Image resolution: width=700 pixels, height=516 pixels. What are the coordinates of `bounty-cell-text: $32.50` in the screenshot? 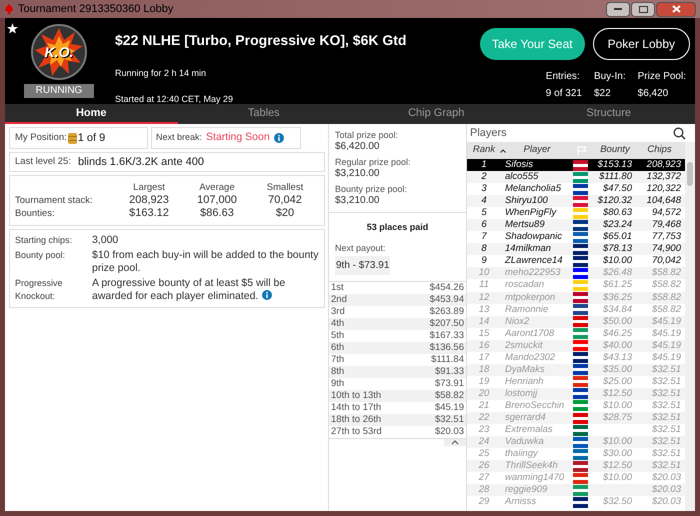 It's located at (617, 502).